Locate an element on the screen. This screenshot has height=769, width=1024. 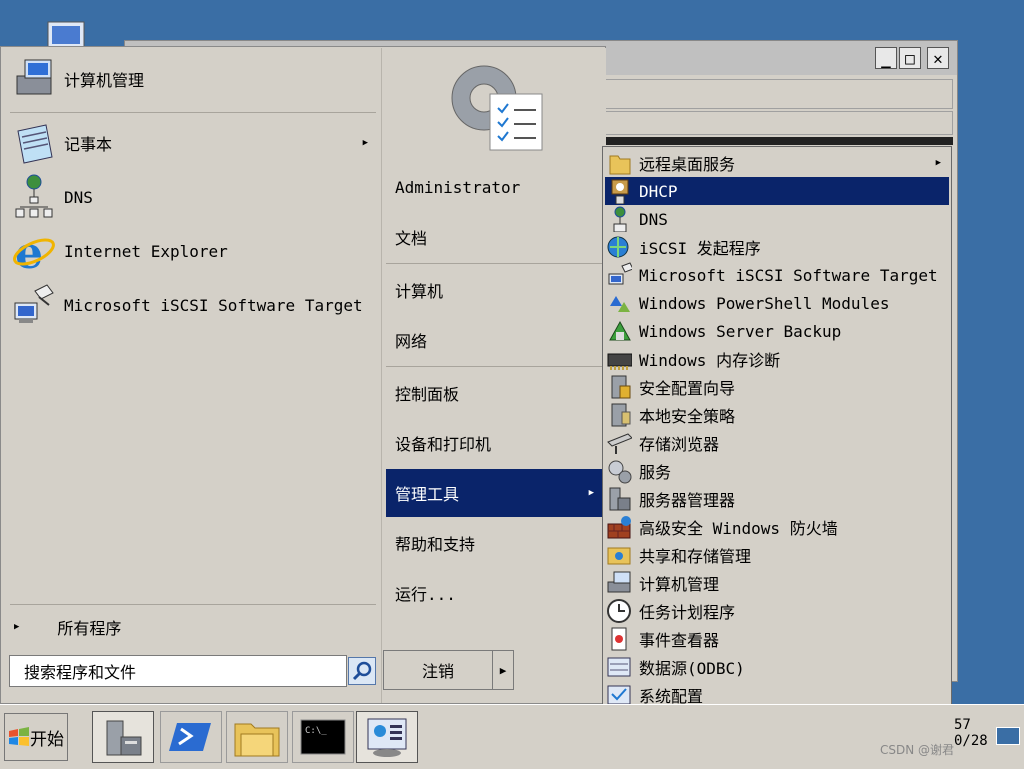
admin-tool-label: Windows 内存诊断 is located at coordinates (710, 360).